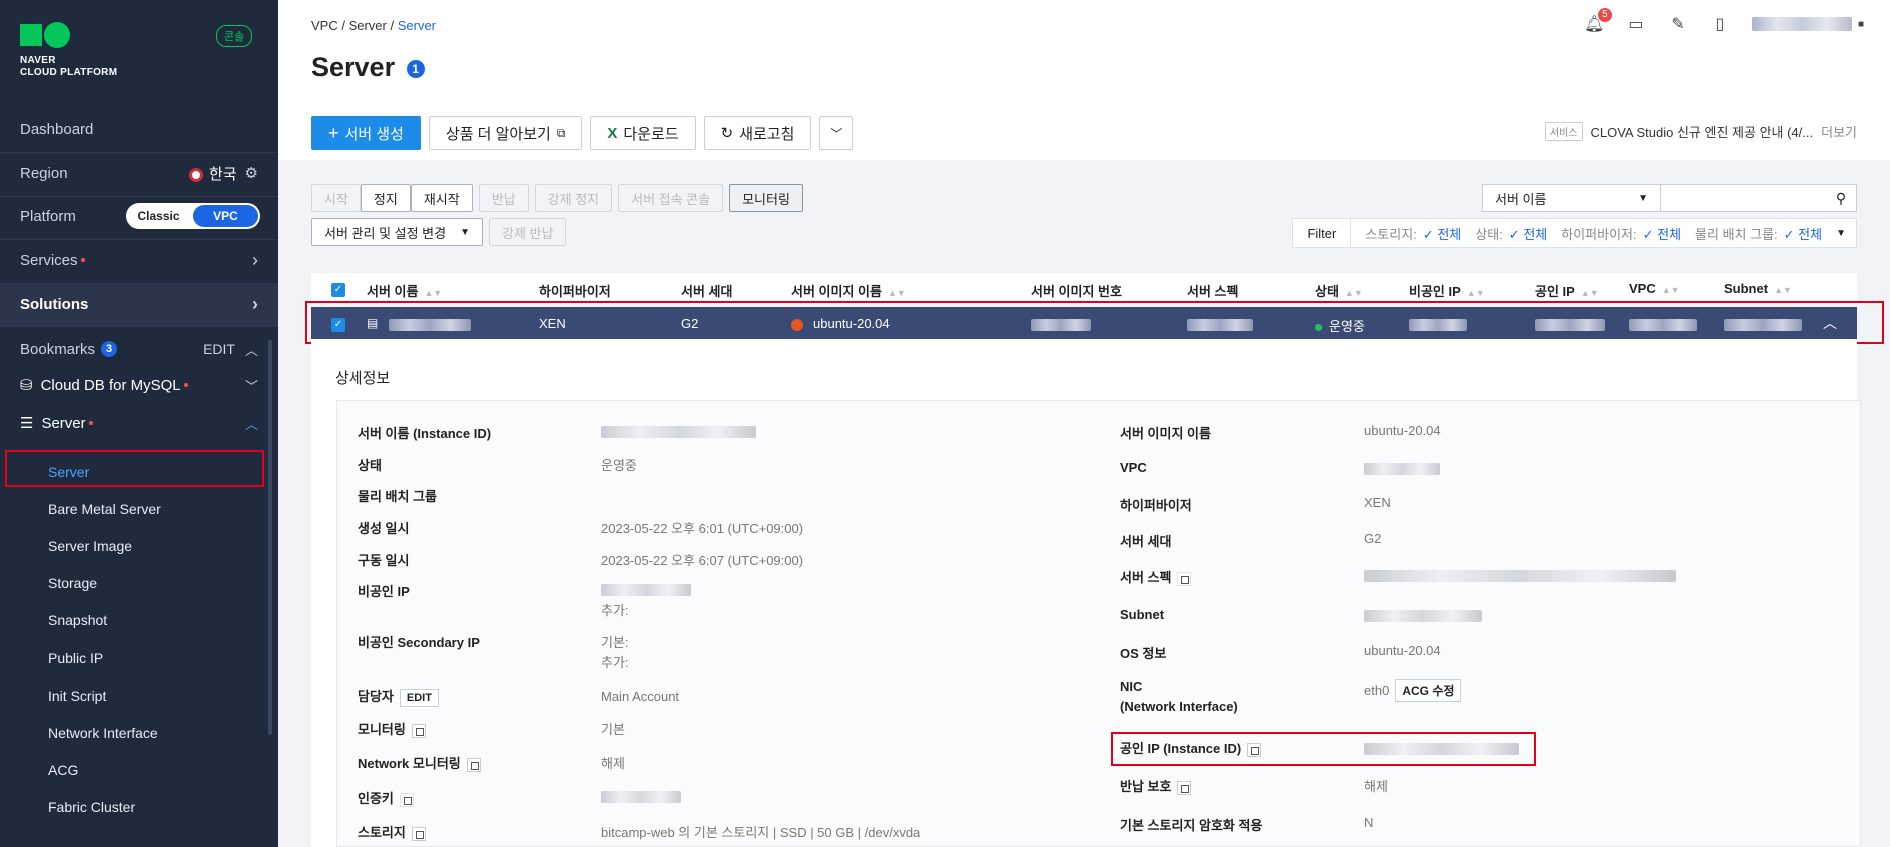  What do you see at coordinates (1428, 690) in the screenshot?
I see `acg-edit-button: ACG 수정` at bounding box center [1428, 690].